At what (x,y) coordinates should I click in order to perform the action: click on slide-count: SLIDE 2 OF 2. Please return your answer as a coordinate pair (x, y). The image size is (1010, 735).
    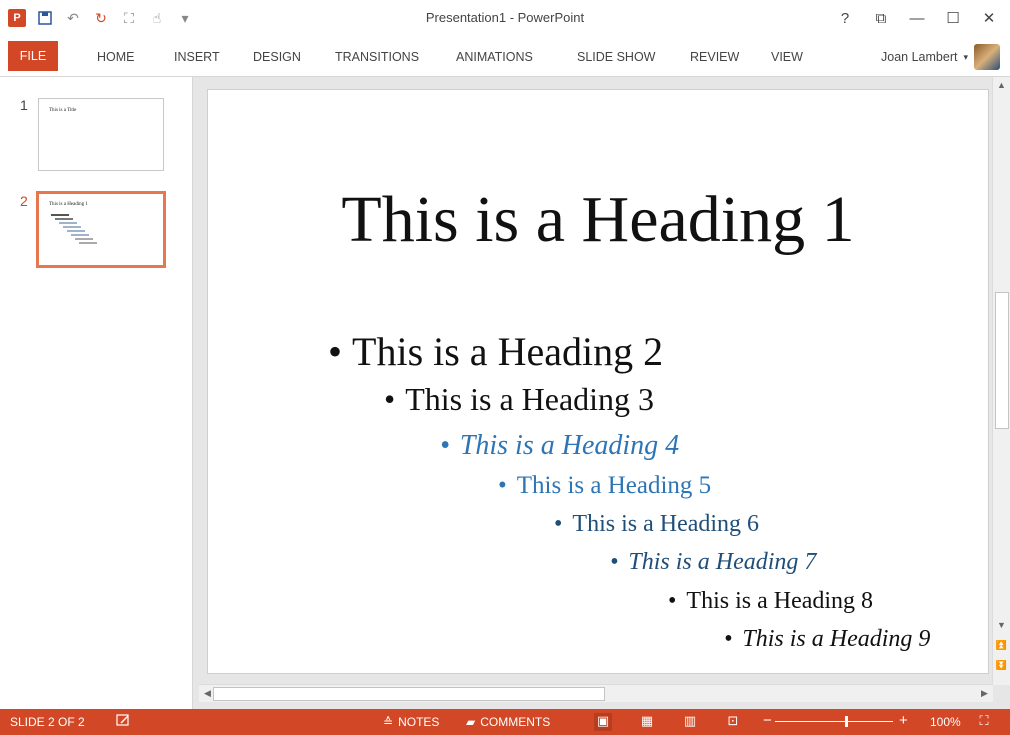
    Looking at the image, I should click on (47, 722).